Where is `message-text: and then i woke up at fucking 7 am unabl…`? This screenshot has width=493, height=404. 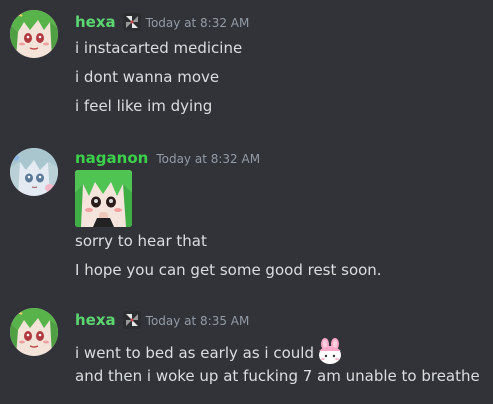 message-text: and then i woke up at fucking 7 am unabl… is located at coordinates (277, 376).